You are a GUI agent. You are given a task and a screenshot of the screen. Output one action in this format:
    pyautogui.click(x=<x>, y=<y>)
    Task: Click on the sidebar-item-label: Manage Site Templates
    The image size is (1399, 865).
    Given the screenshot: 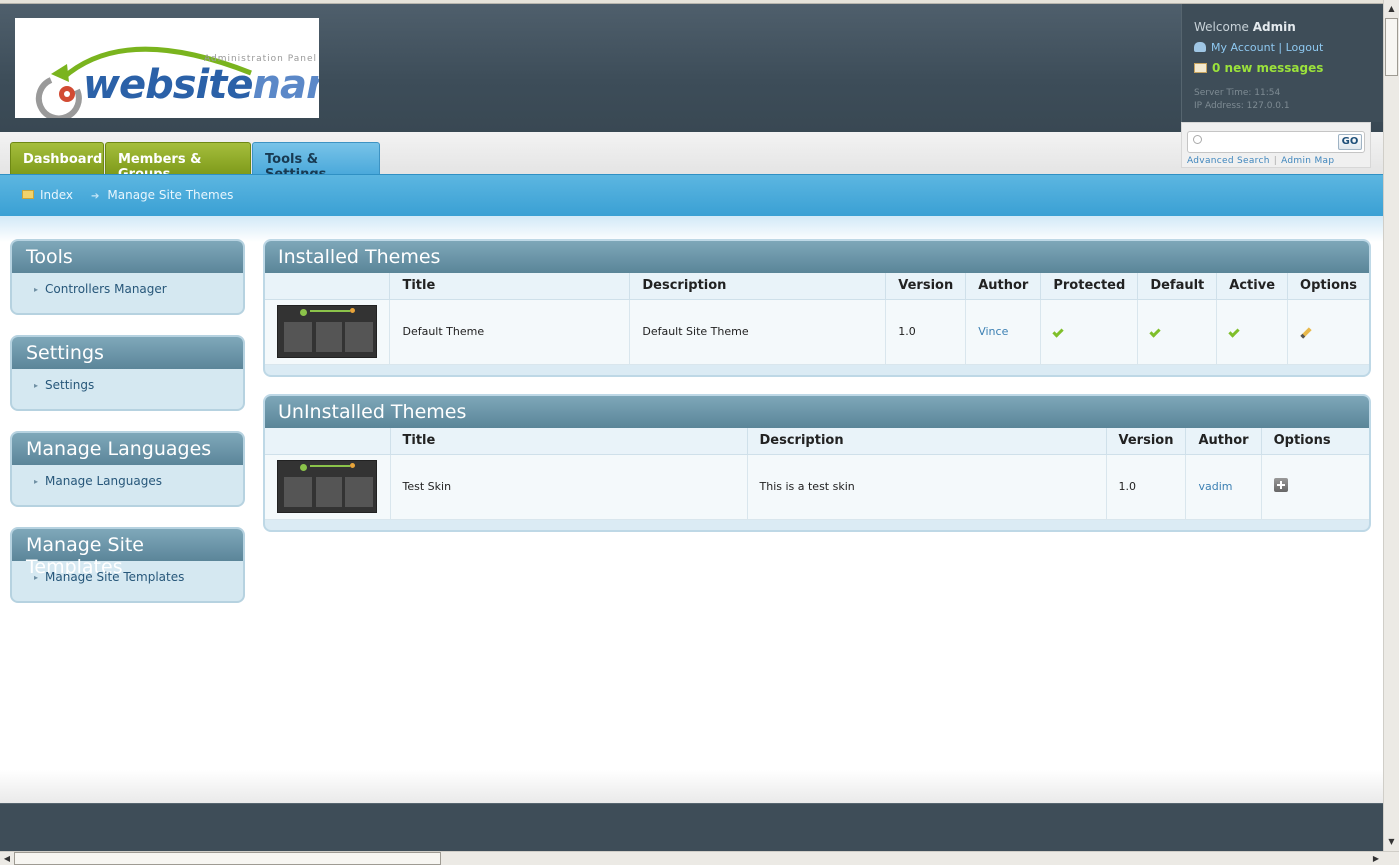 What is the action you would take?
    pyautogui.click(x=115, y=577)
    